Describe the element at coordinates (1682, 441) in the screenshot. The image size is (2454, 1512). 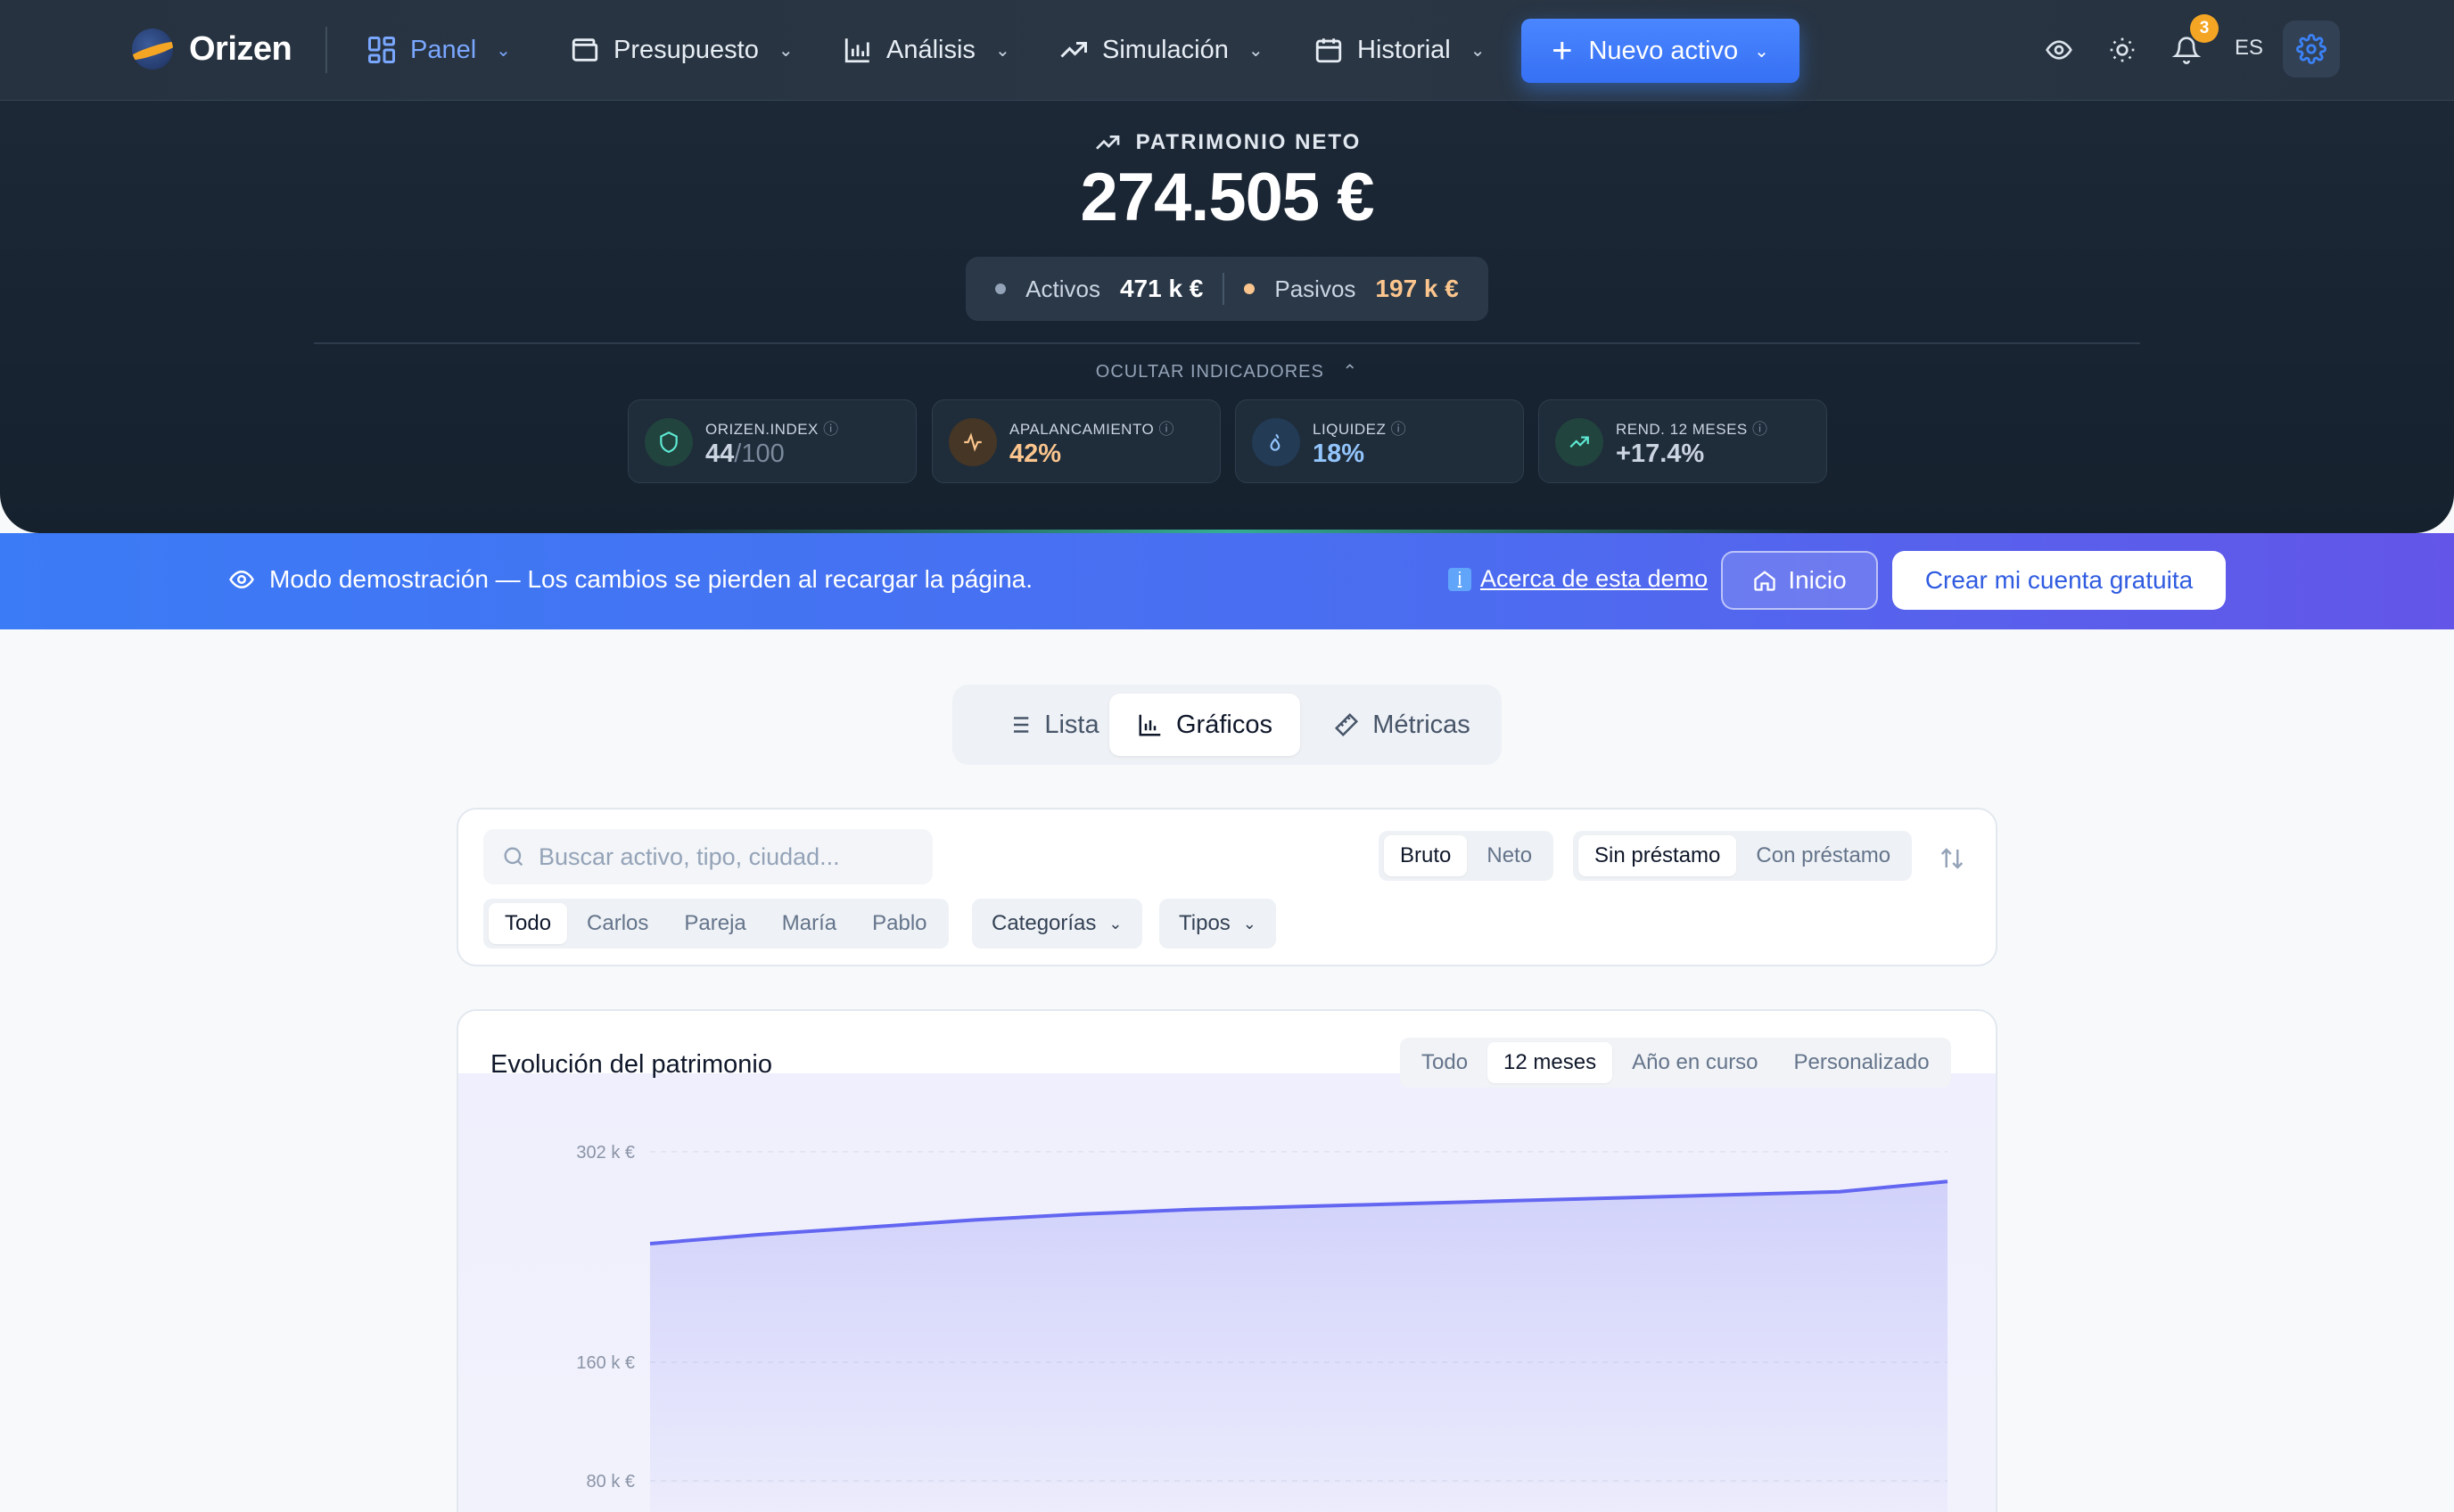
I see `kpi-return-12m: REND. 12 MESES ⓘ +17.4%` at that location.